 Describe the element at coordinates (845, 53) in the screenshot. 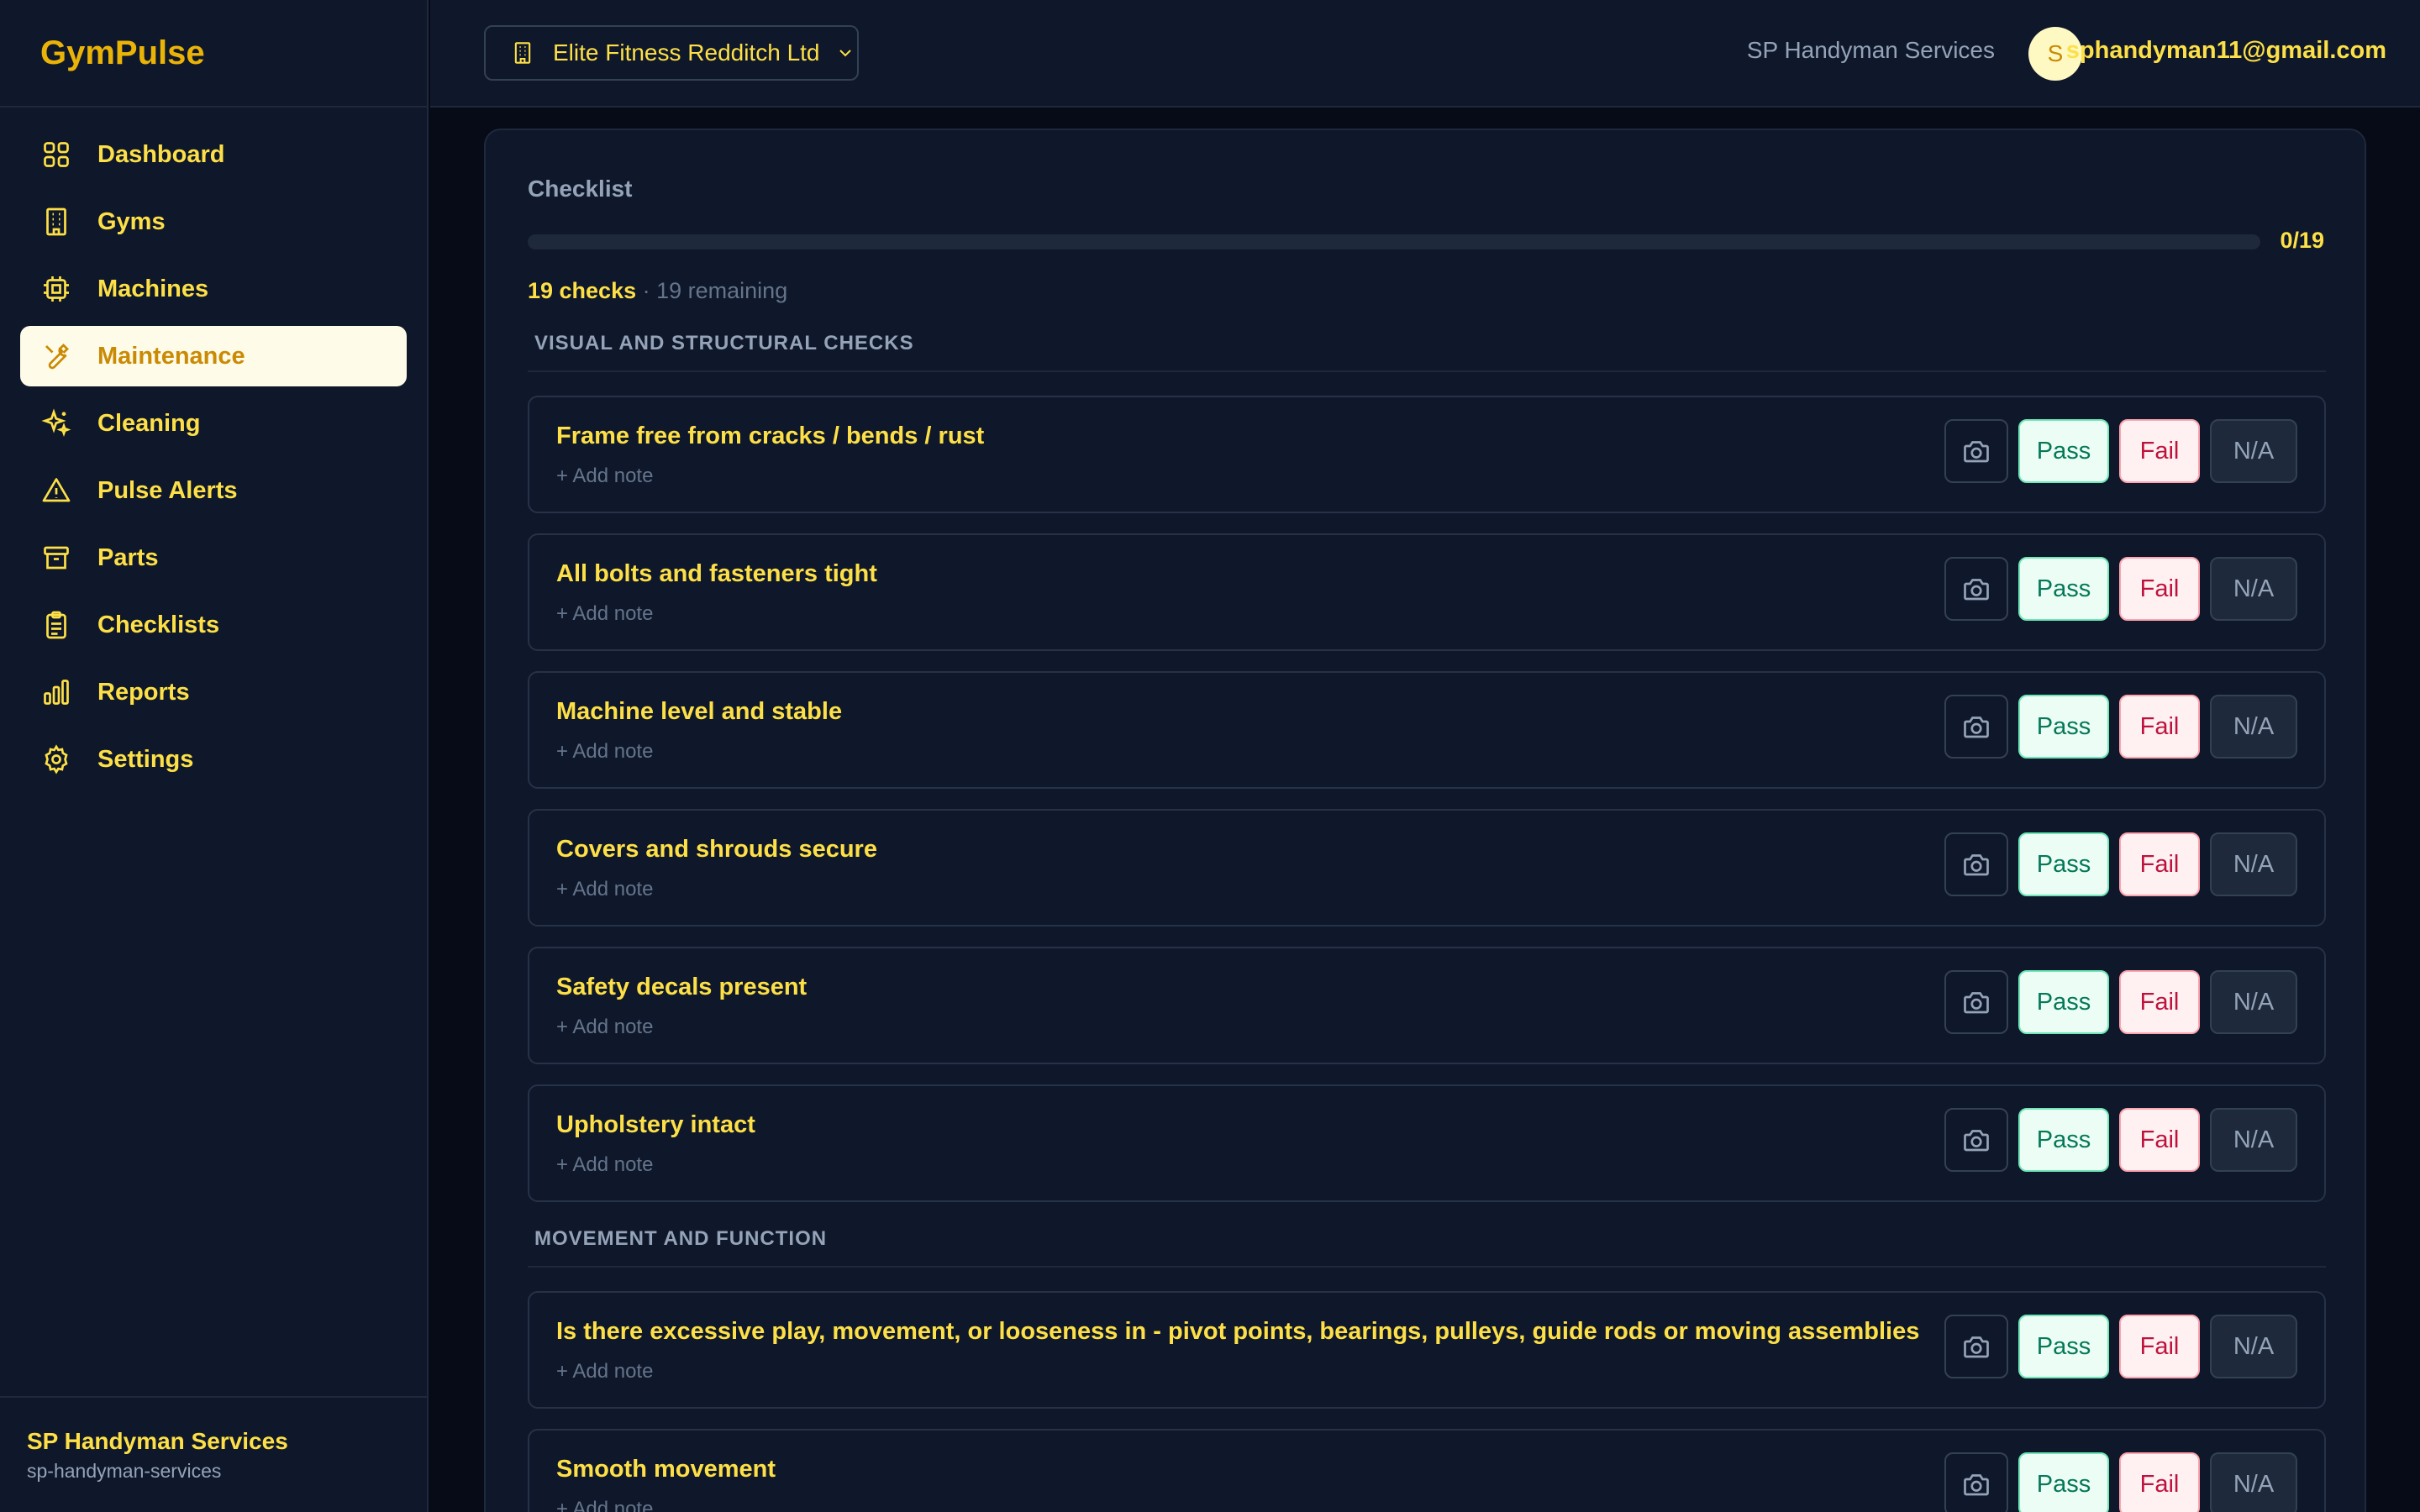

I see `chevron-down-icon` at that location.